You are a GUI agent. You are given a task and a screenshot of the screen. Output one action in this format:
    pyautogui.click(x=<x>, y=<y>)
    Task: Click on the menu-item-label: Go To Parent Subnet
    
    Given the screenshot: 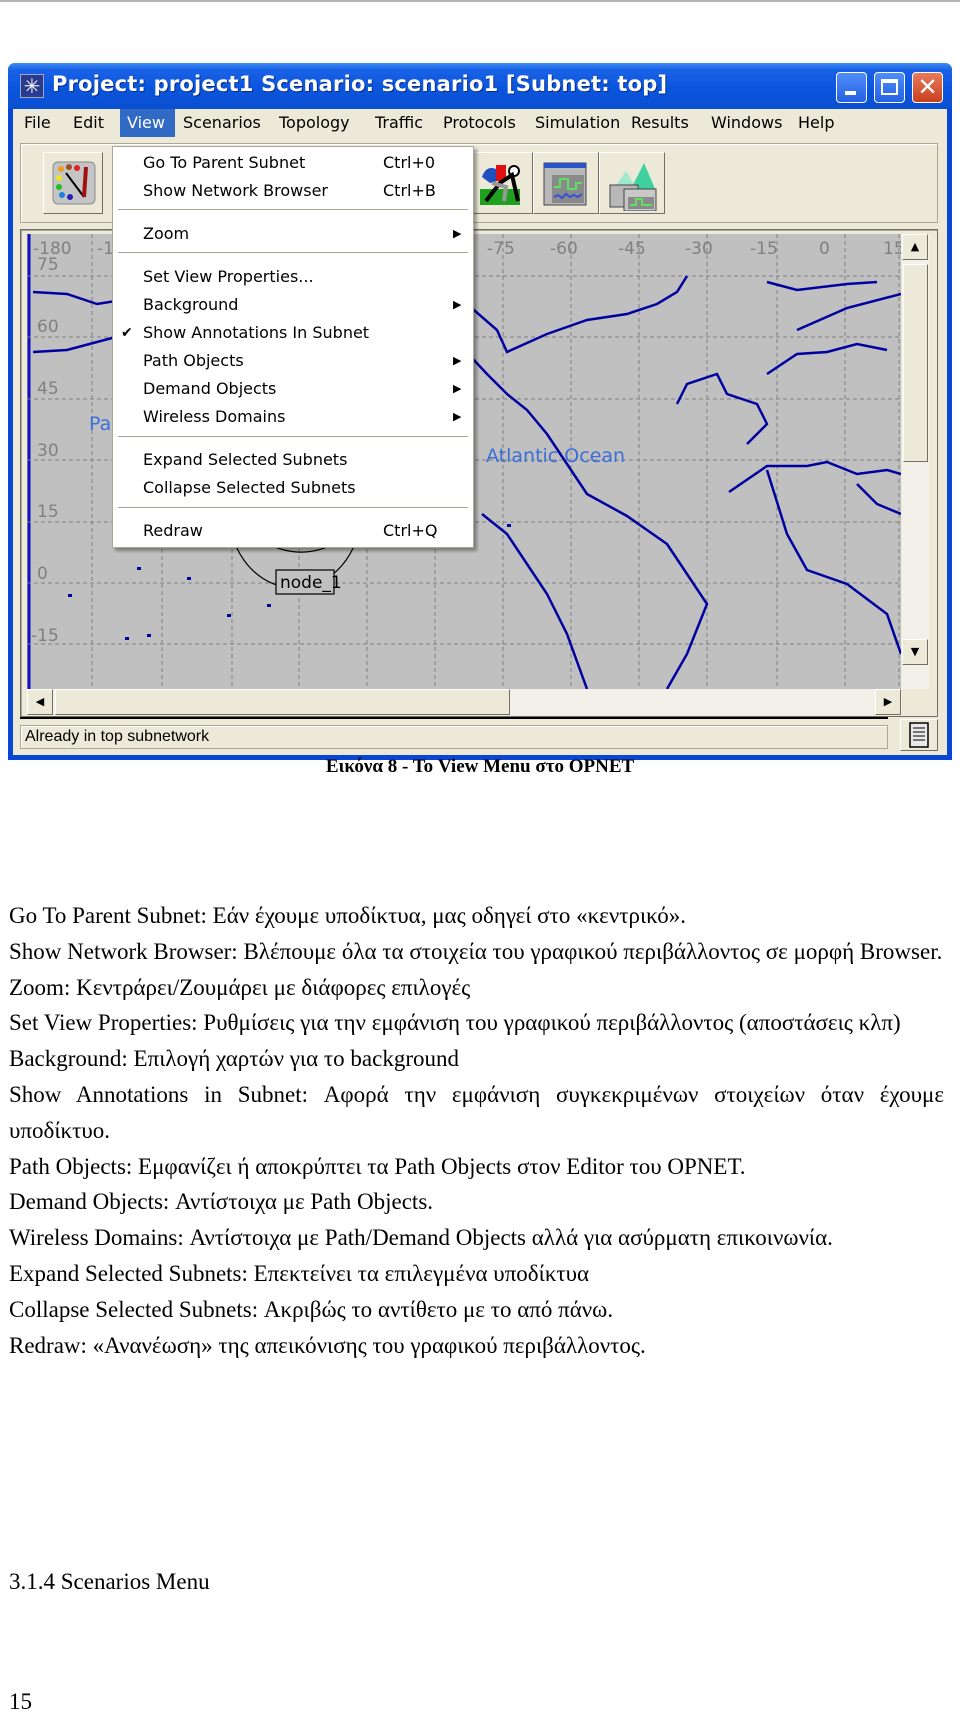 What is the action you would take?
    pyautogui.click(x=224, y=162)
    